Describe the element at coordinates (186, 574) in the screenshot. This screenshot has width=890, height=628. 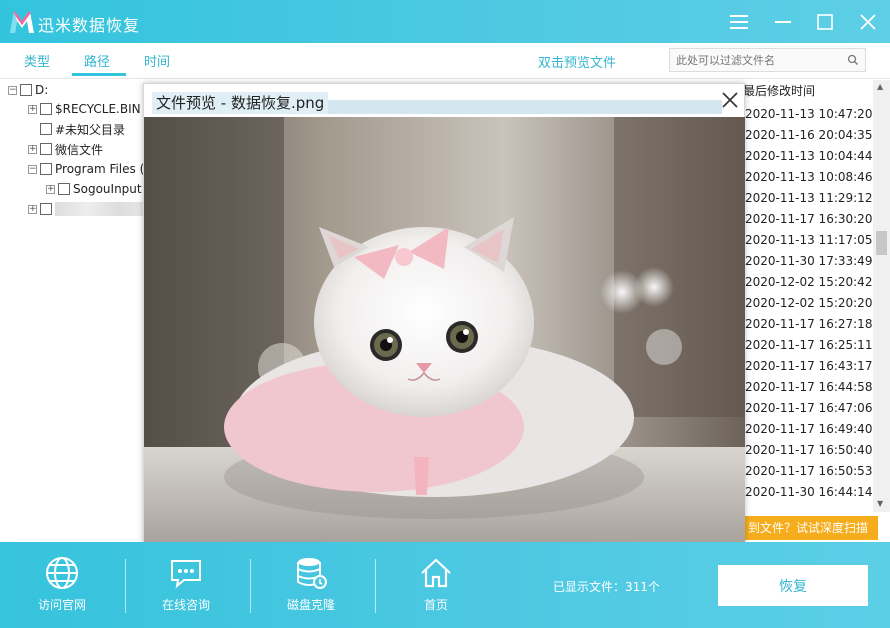
I see `chat-icon` at that location.